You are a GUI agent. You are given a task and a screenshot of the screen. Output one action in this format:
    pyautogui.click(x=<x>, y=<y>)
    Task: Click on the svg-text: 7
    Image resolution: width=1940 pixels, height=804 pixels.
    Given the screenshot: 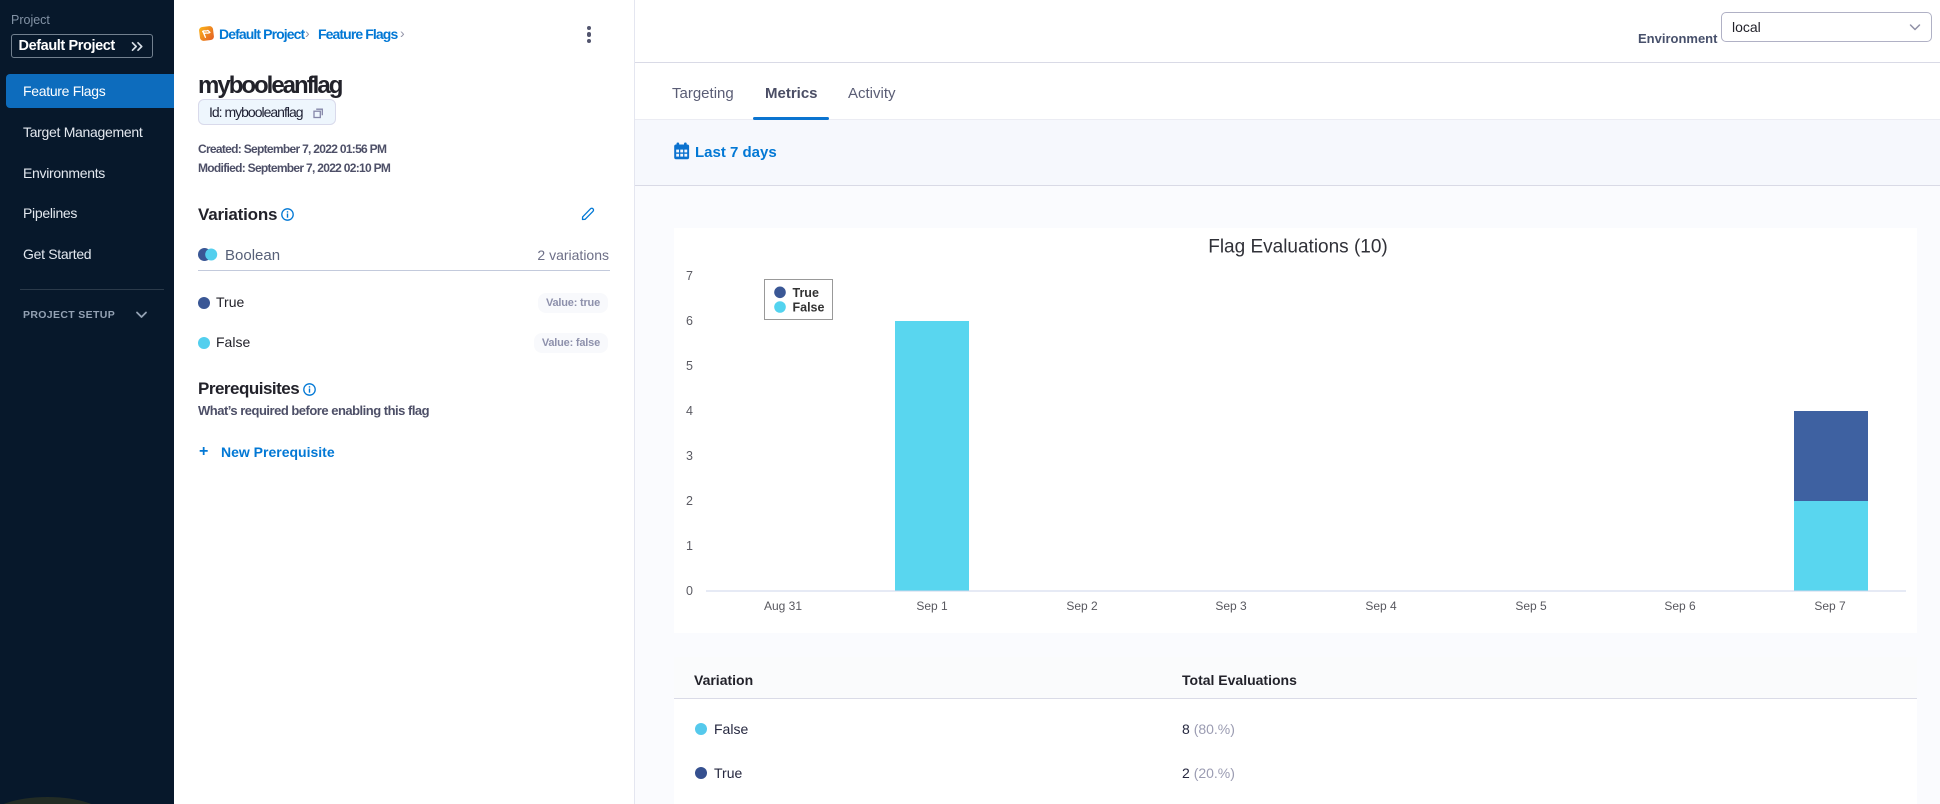 What is the action you would take?
    pyautogui.click(x=689, y=276)
    